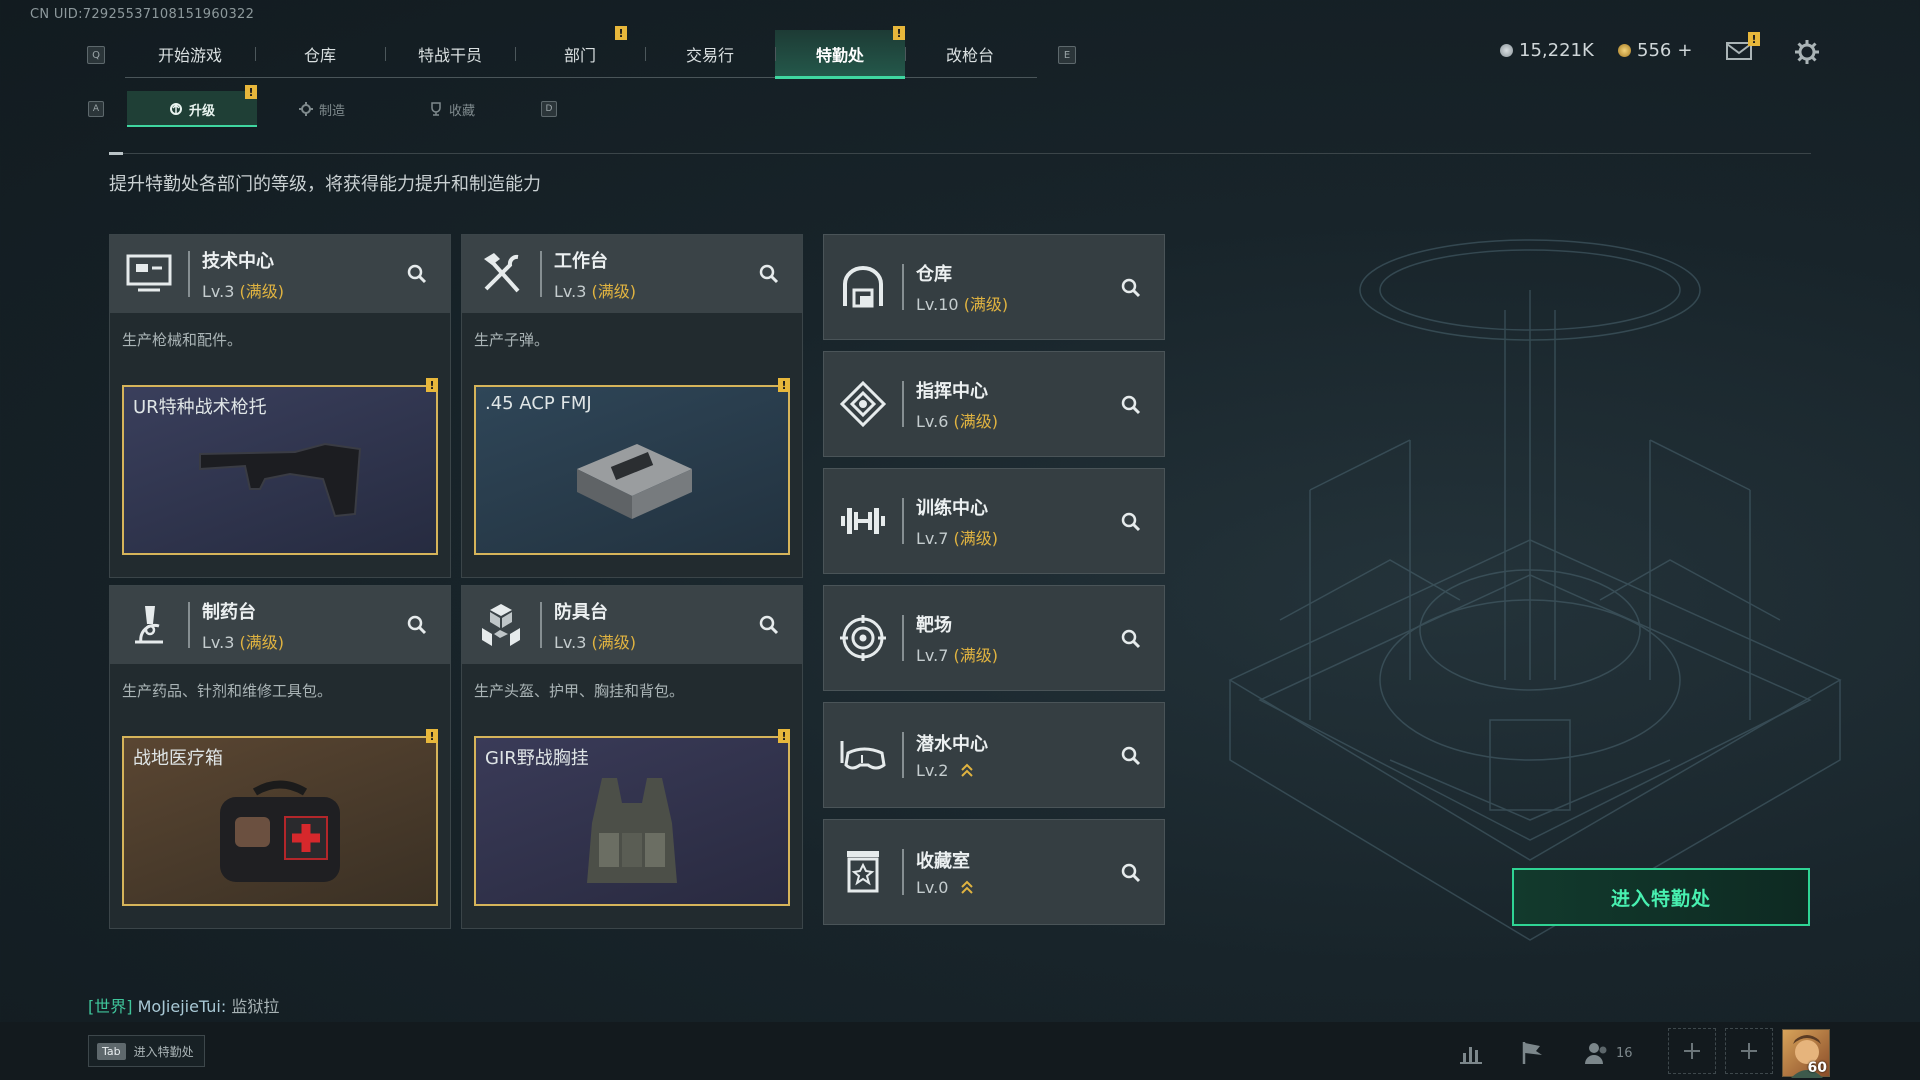 The height and width of the screenshot is (1080, 1920). Describe the element at coordinates (994, 287) in the screenshot. I see `card-warehouse: 仓库 Lv.10 (满级)` at that location.